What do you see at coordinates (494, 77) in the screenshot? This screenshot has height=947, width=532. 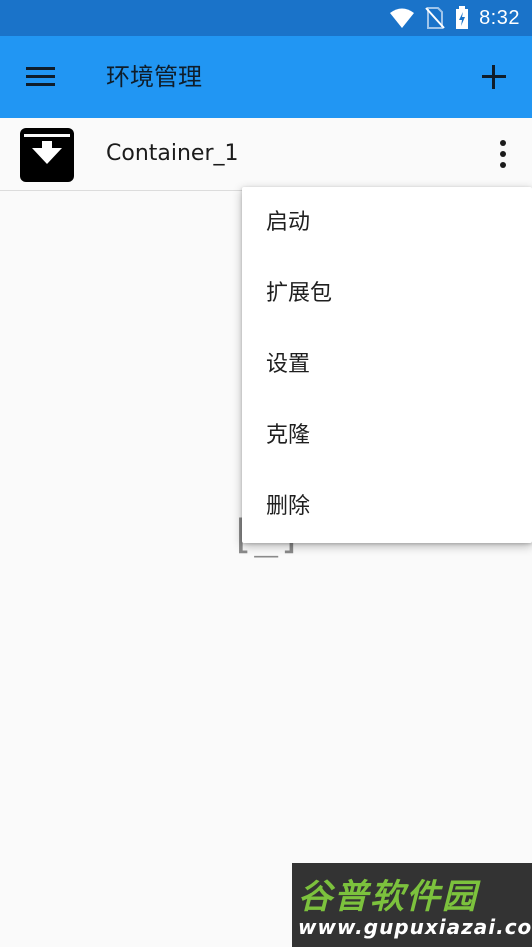 I see `add-container-button` at bounding box center [494, 77].